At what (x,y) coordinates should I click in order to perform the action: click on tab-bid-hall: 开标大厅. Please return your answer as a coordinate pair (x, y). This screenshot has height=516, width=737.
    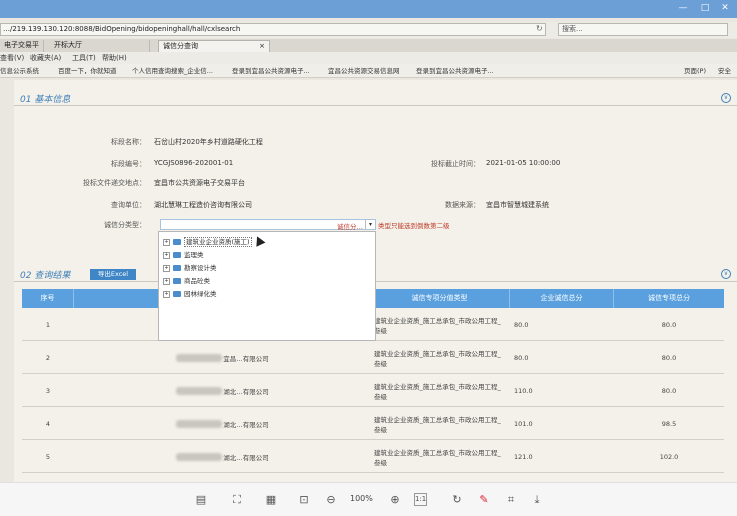
    Looking at the image, I should click on (100, 46).